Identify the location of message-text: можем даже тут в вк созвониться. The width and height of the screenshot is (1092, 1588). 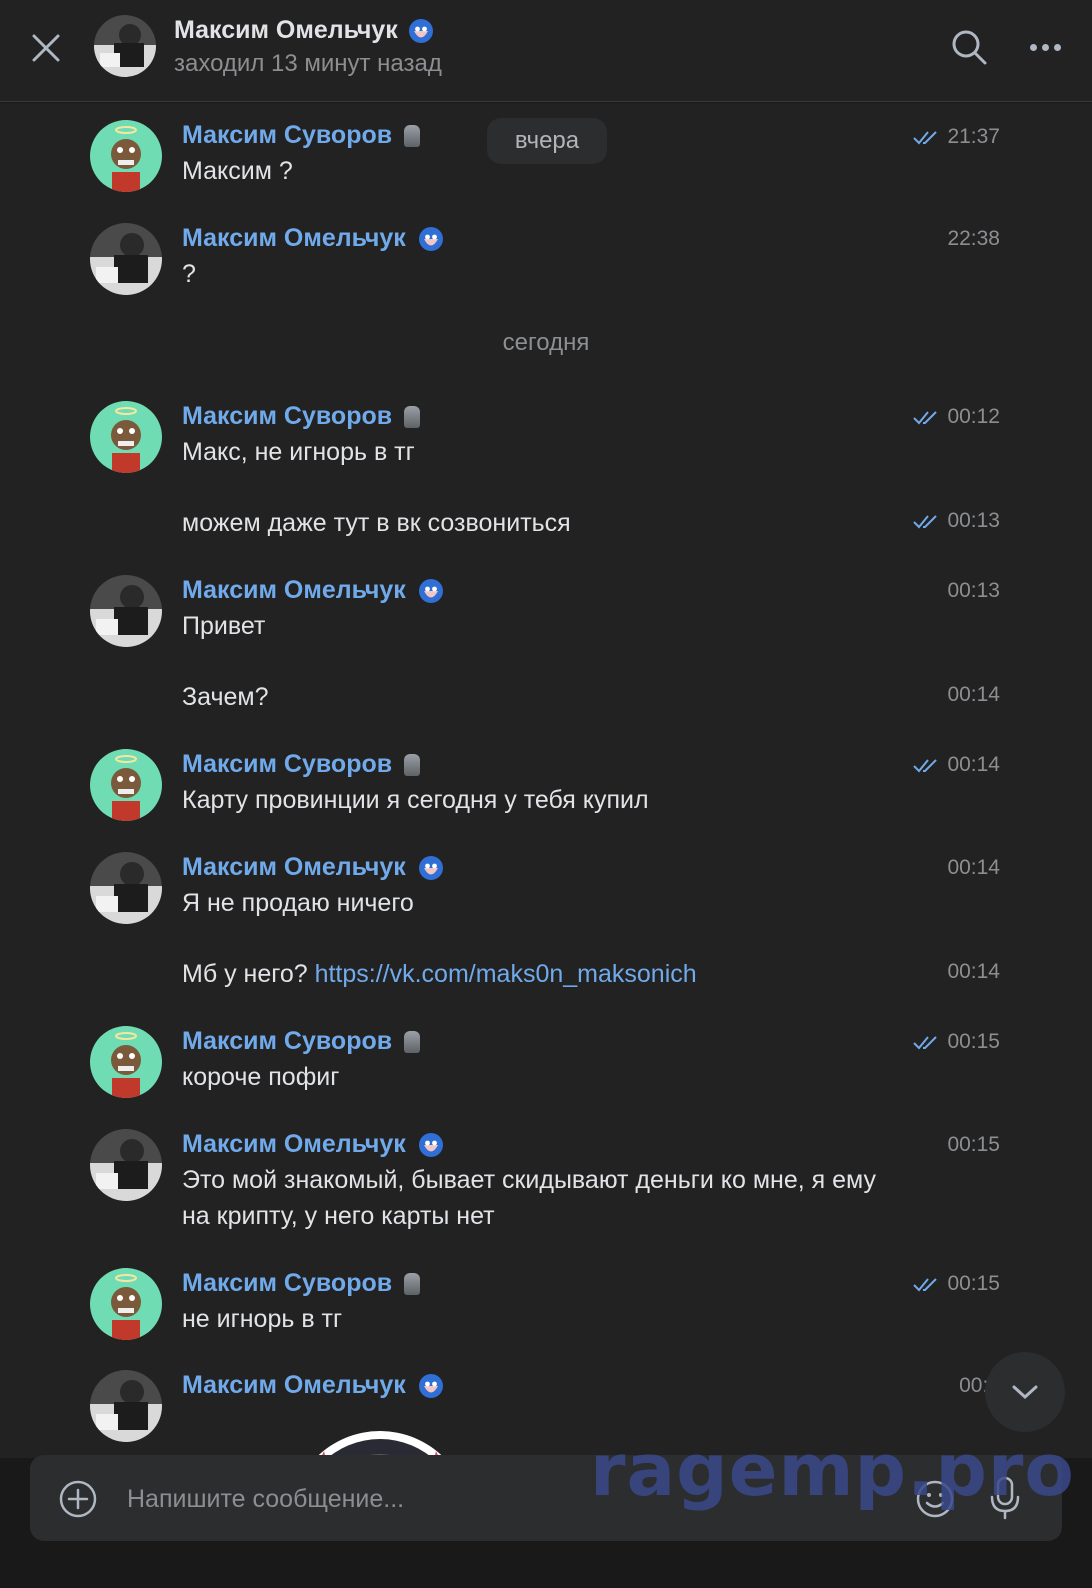
(376, 523).